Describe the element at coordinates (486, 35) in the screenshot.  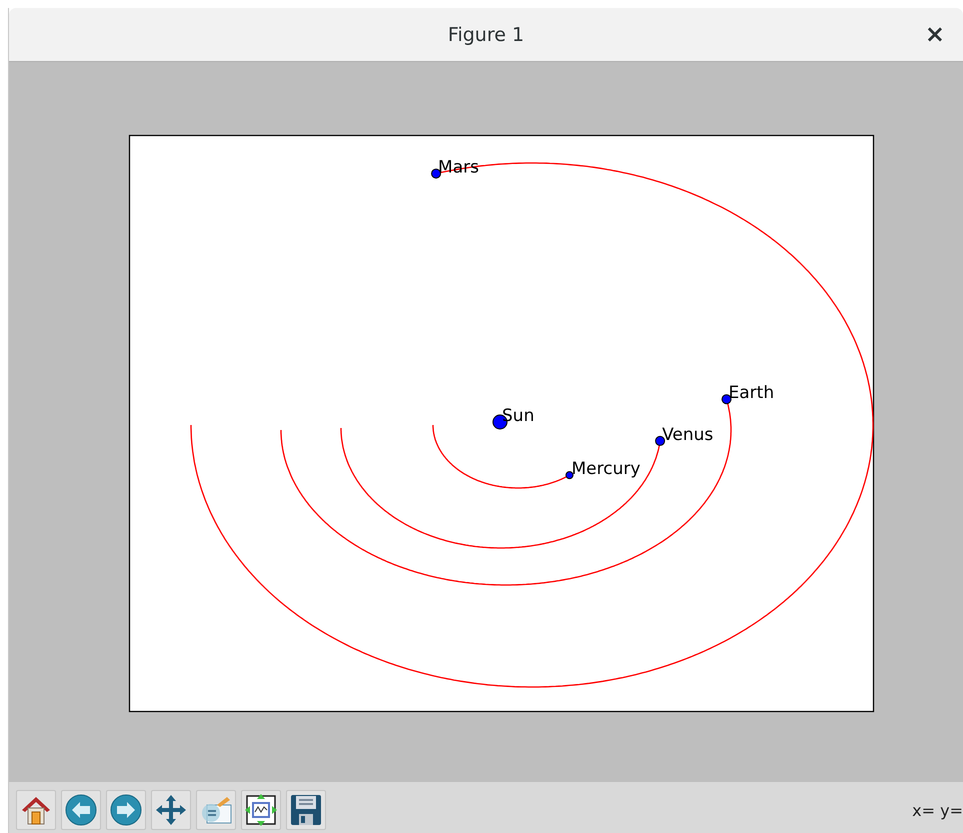
I see `window-title: Figure 1` at that location.